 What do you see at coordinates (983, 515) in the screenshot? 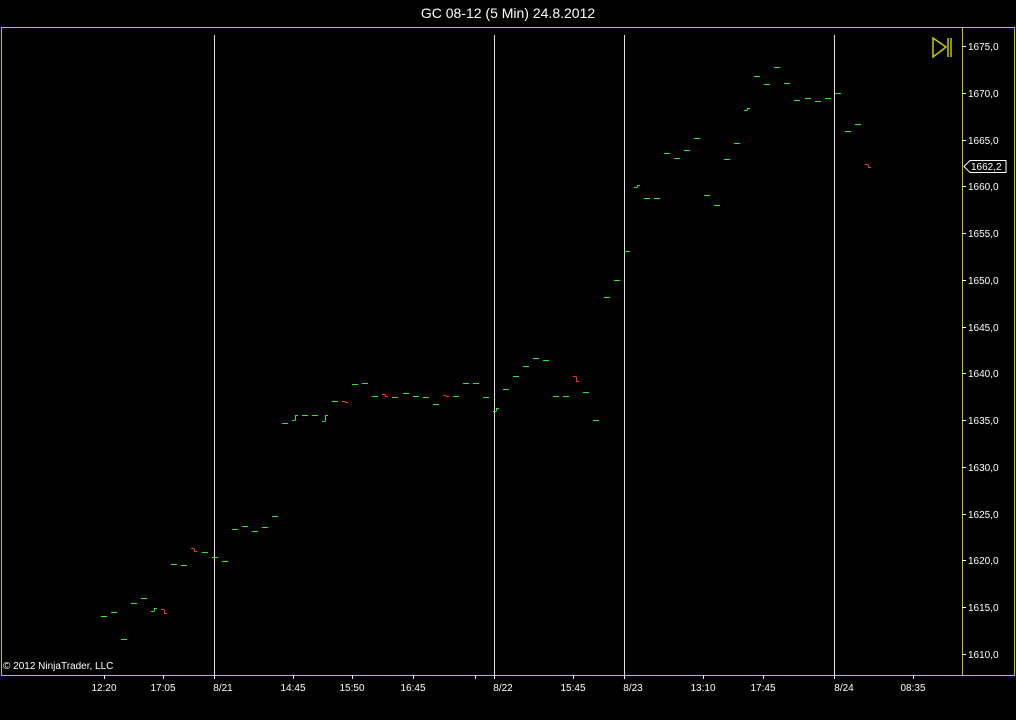
I see `y-tick-label: 1625,0` at bounding box center [983, 515].